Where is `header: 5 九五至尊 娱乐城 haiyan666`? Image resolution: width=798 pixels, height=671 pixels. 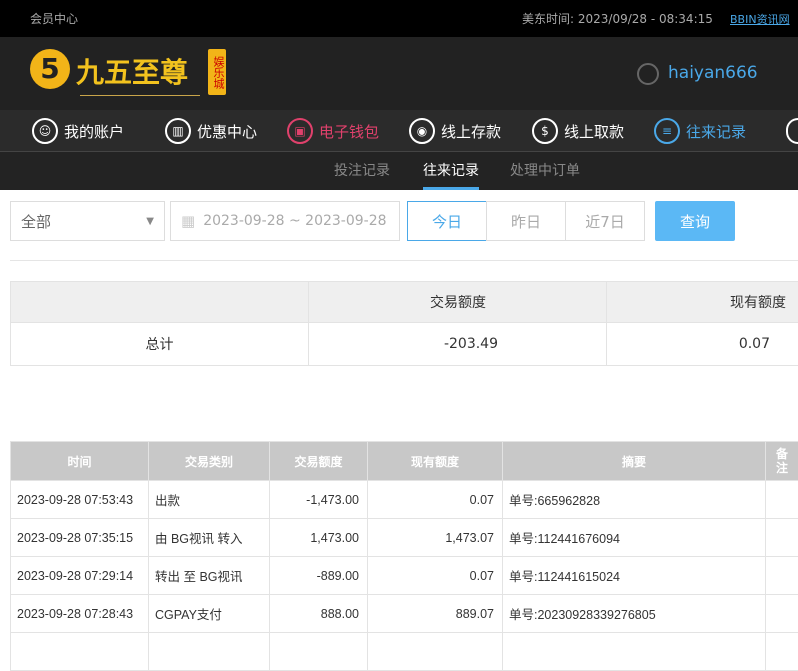 header: 5 九五至尊 娱乐城 haiyan666 is located at coordinates (399, 73).